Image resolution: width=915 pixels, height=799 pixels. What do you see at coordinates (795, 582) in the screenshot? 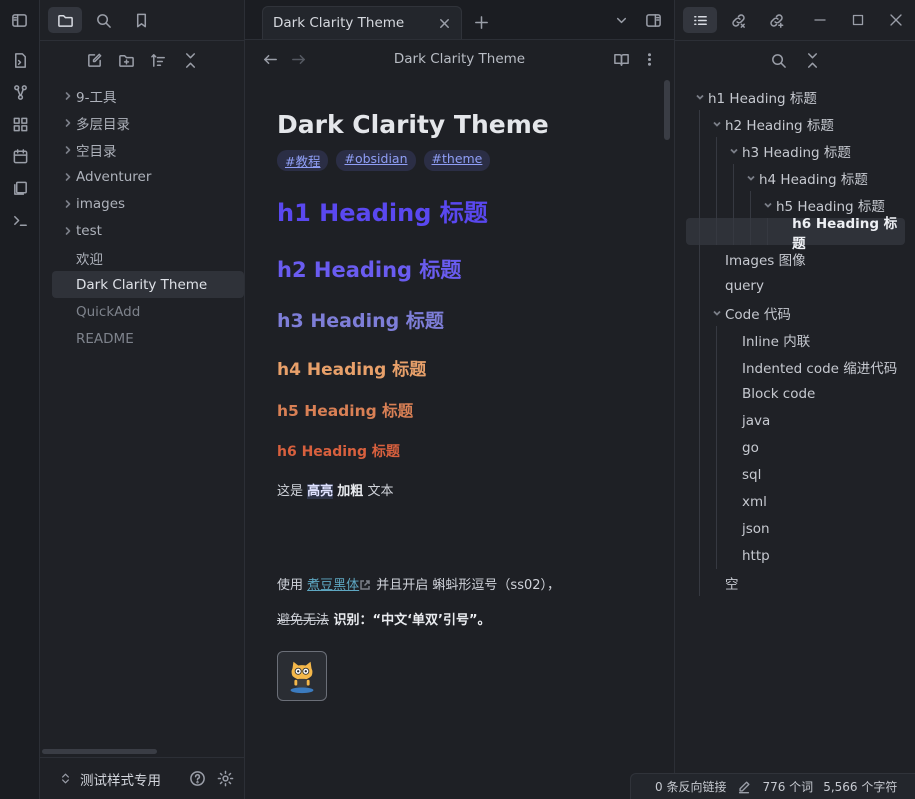
I see `outline-item: 空` at bounding box center [795, 582].